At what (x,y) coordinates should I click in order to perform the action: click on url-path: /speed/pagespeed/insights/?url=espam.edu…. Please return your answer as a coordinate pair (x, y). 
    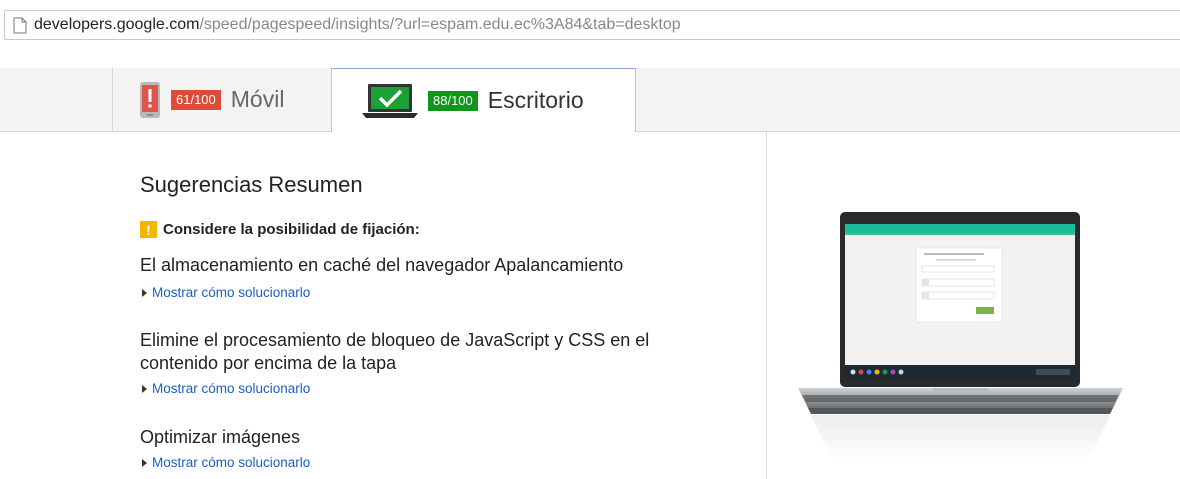
    Looking at the image, I should click on (440, 24).